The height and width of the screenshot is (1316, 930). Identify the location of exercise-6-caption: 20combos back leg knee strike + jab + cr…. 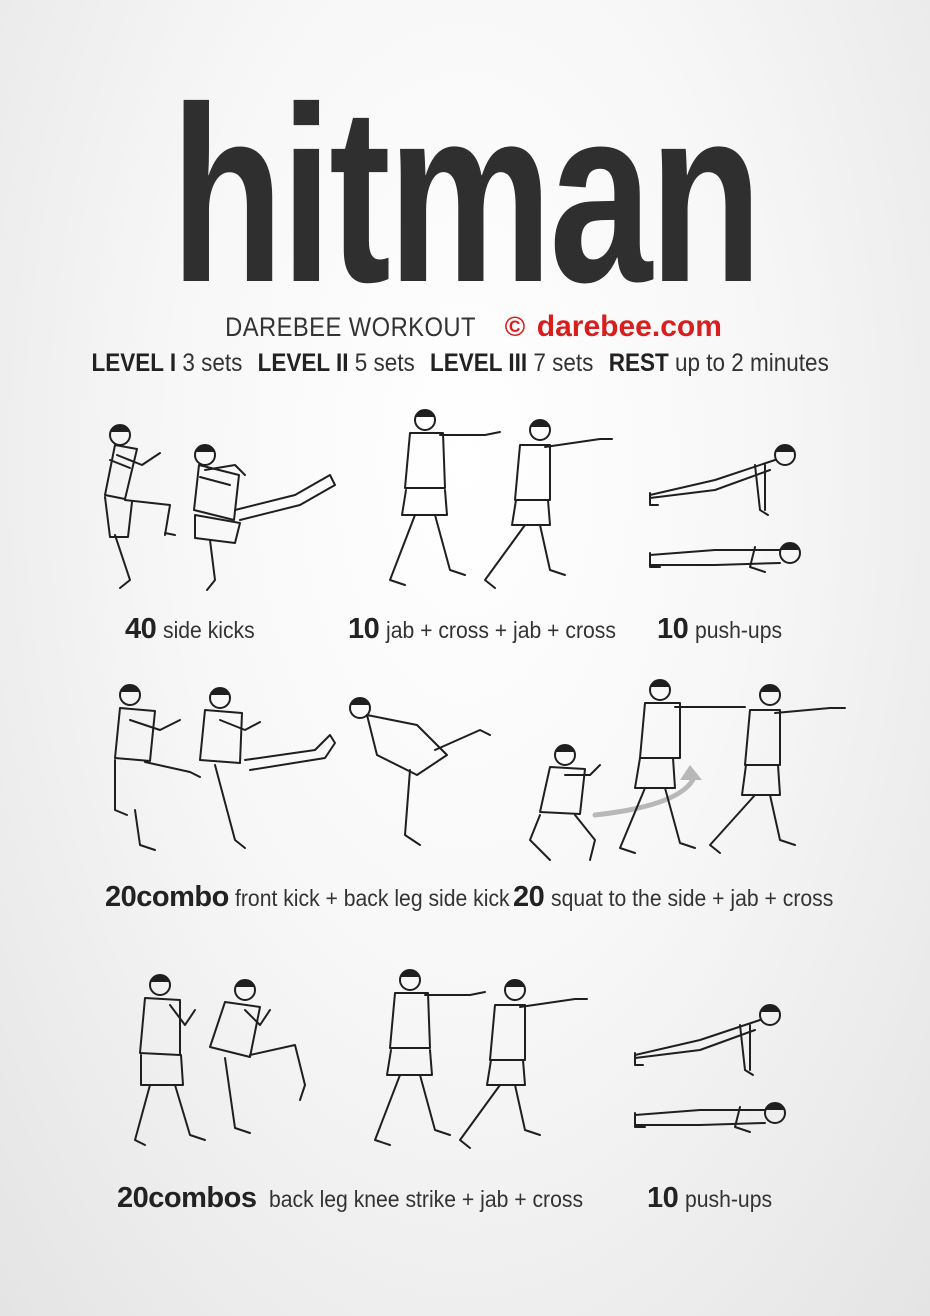
(363, 1198).